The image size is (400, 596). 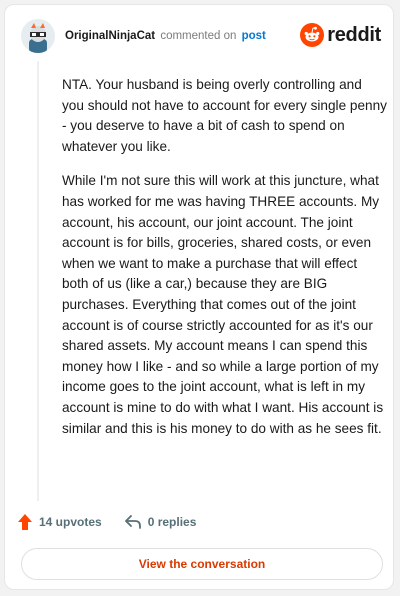 What do you see at coordinates (254, 36) in the screenshot?
I see `post-link: post` at bounding box center [254, 36].